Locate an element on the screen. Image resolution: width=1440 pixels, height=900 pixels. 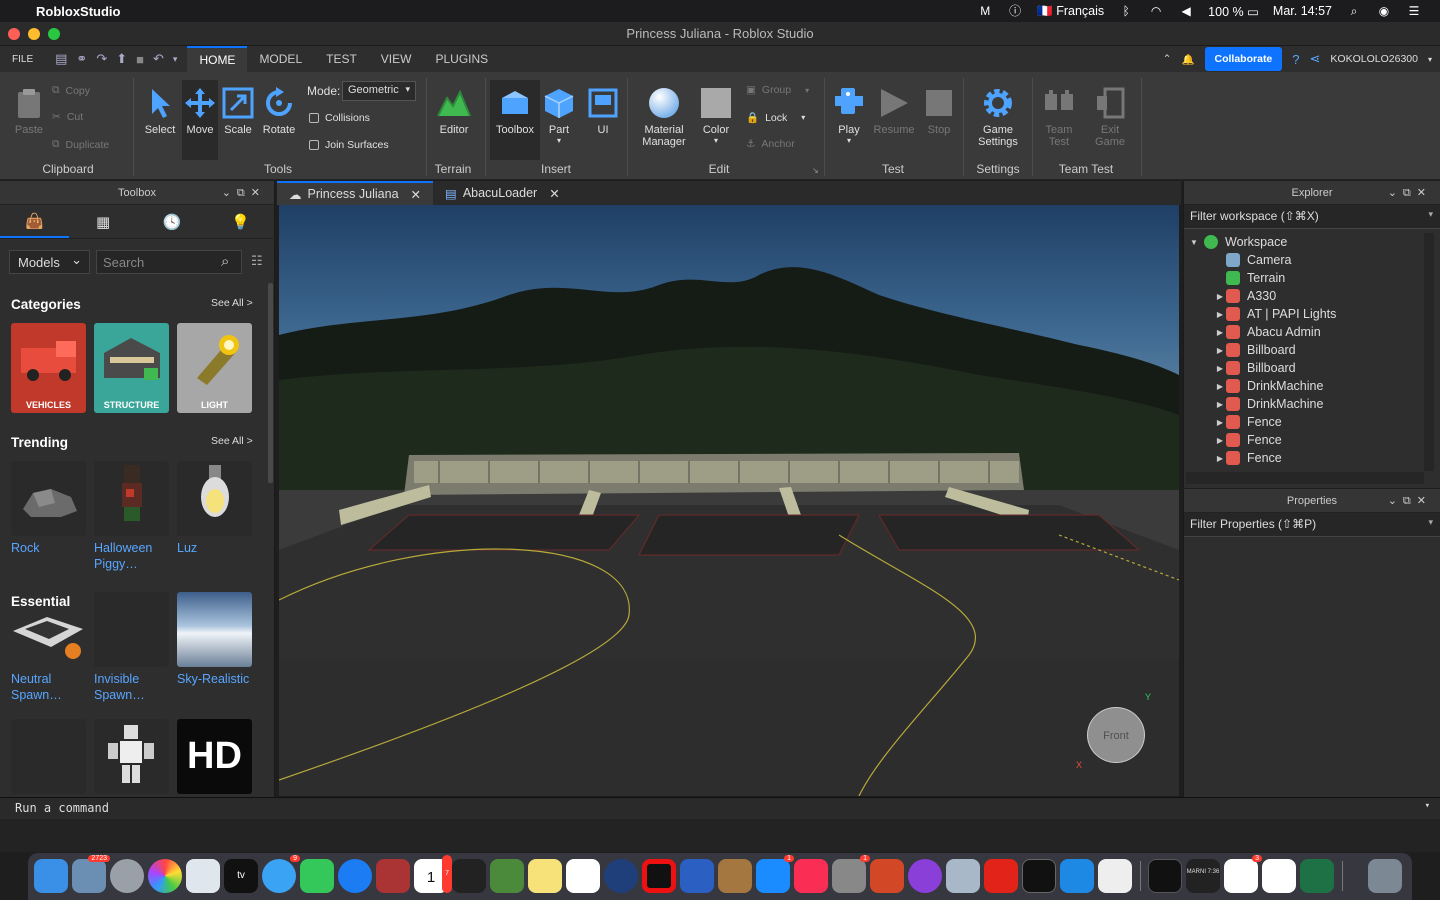
siri-icon: ◉ is located at coordinates (1384, 11).